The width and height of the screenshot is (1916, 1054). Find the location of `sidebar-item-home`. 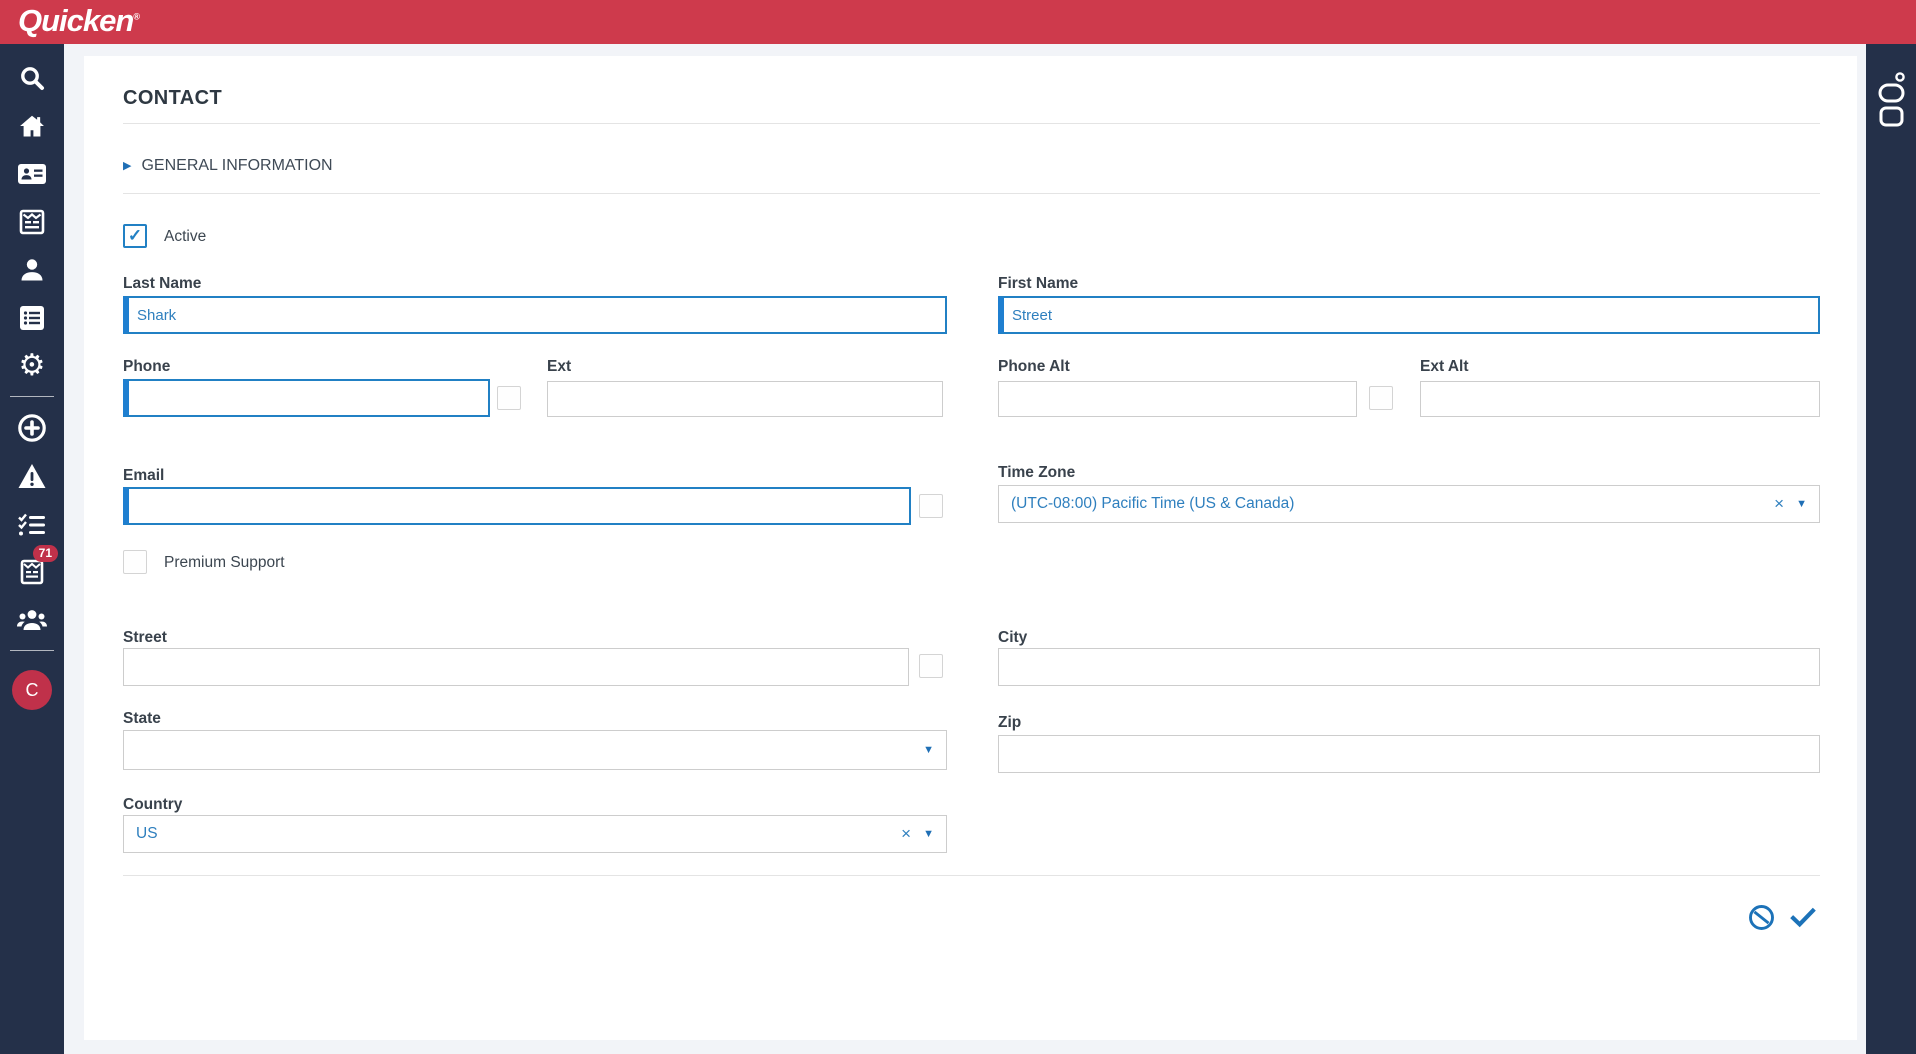

sidebar-item-home is located at coordinates (32, 126).